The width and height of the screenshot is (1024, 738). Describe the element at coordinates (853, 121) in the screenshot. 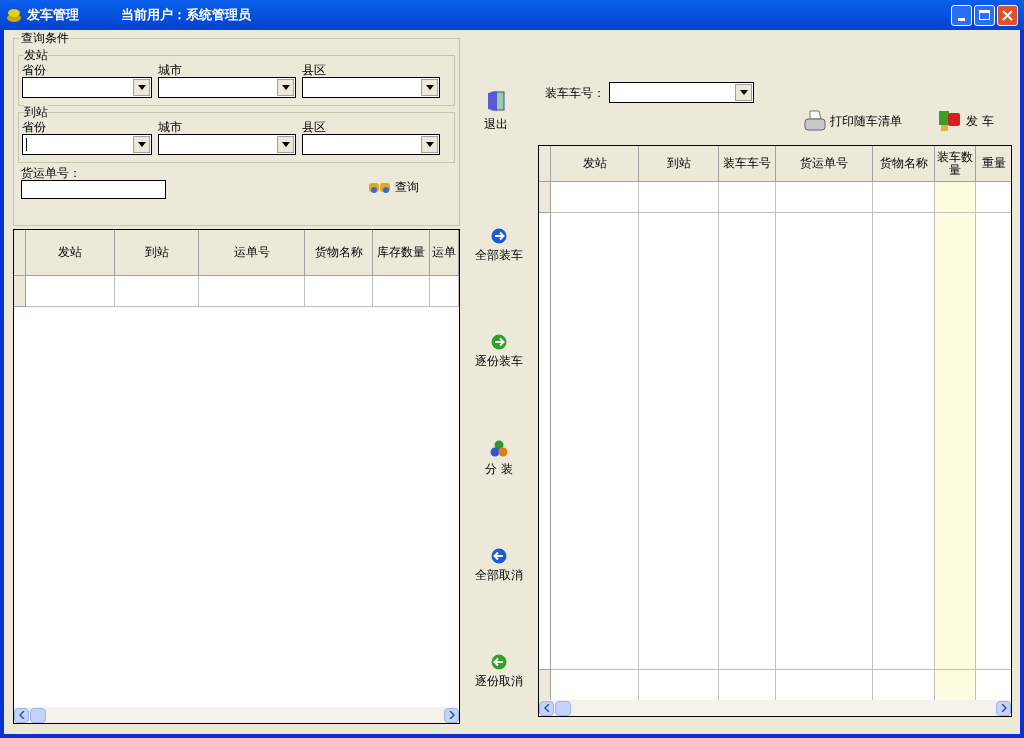

I see `print-button: 打印随车清单` at that location.